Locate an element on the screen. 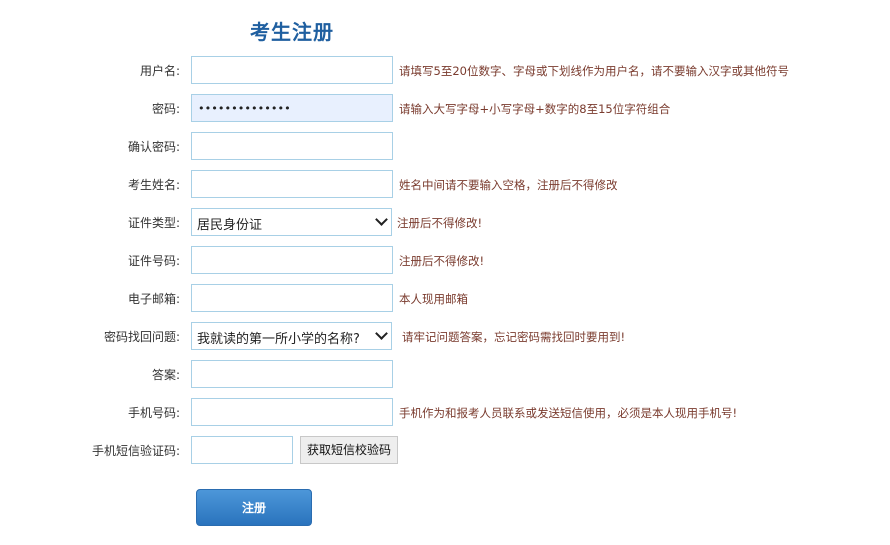  username-label: 用户名: is located at coordinates (159, 71).